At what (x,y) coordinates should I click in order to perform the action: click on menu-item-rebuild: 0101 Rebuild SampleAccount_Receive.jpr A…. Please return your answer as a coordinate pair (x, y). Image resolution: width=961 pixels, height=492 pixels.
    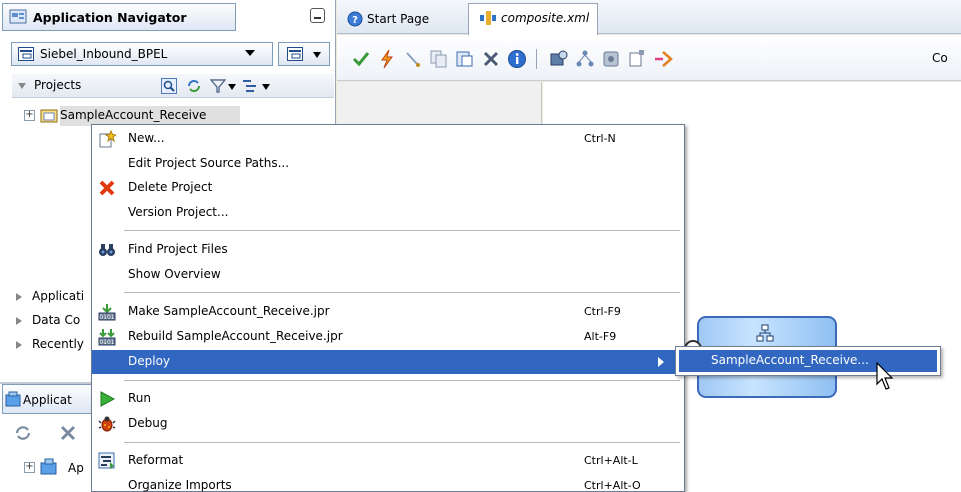
    Looking at the image, I should click on (388, 337).